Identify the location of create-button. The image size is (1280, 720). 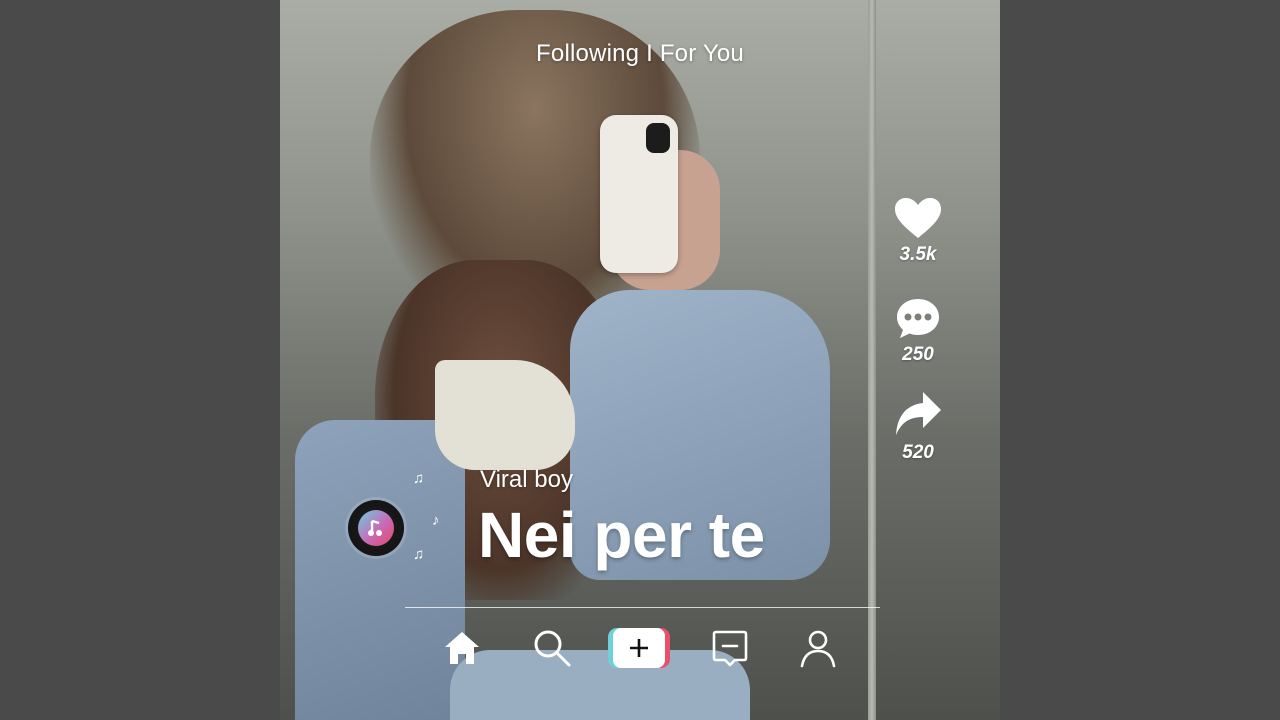
(639, 648).